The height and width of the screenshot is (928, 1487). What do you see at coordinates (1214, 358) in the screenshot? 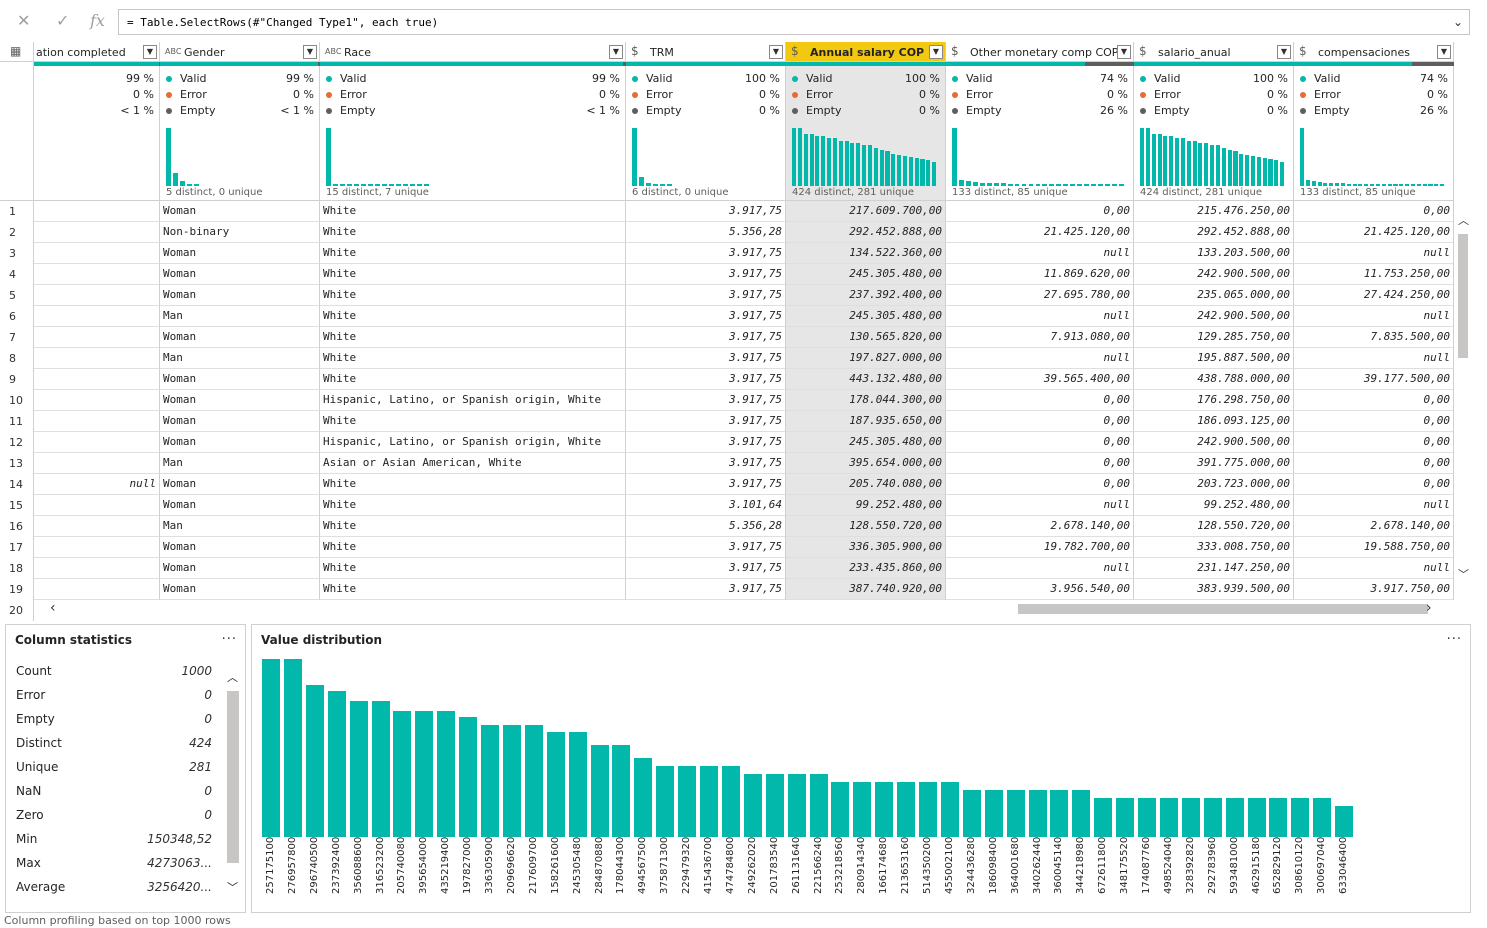
I see `table-cell: 195.887.500,00` at bounding box center [1214, 358].